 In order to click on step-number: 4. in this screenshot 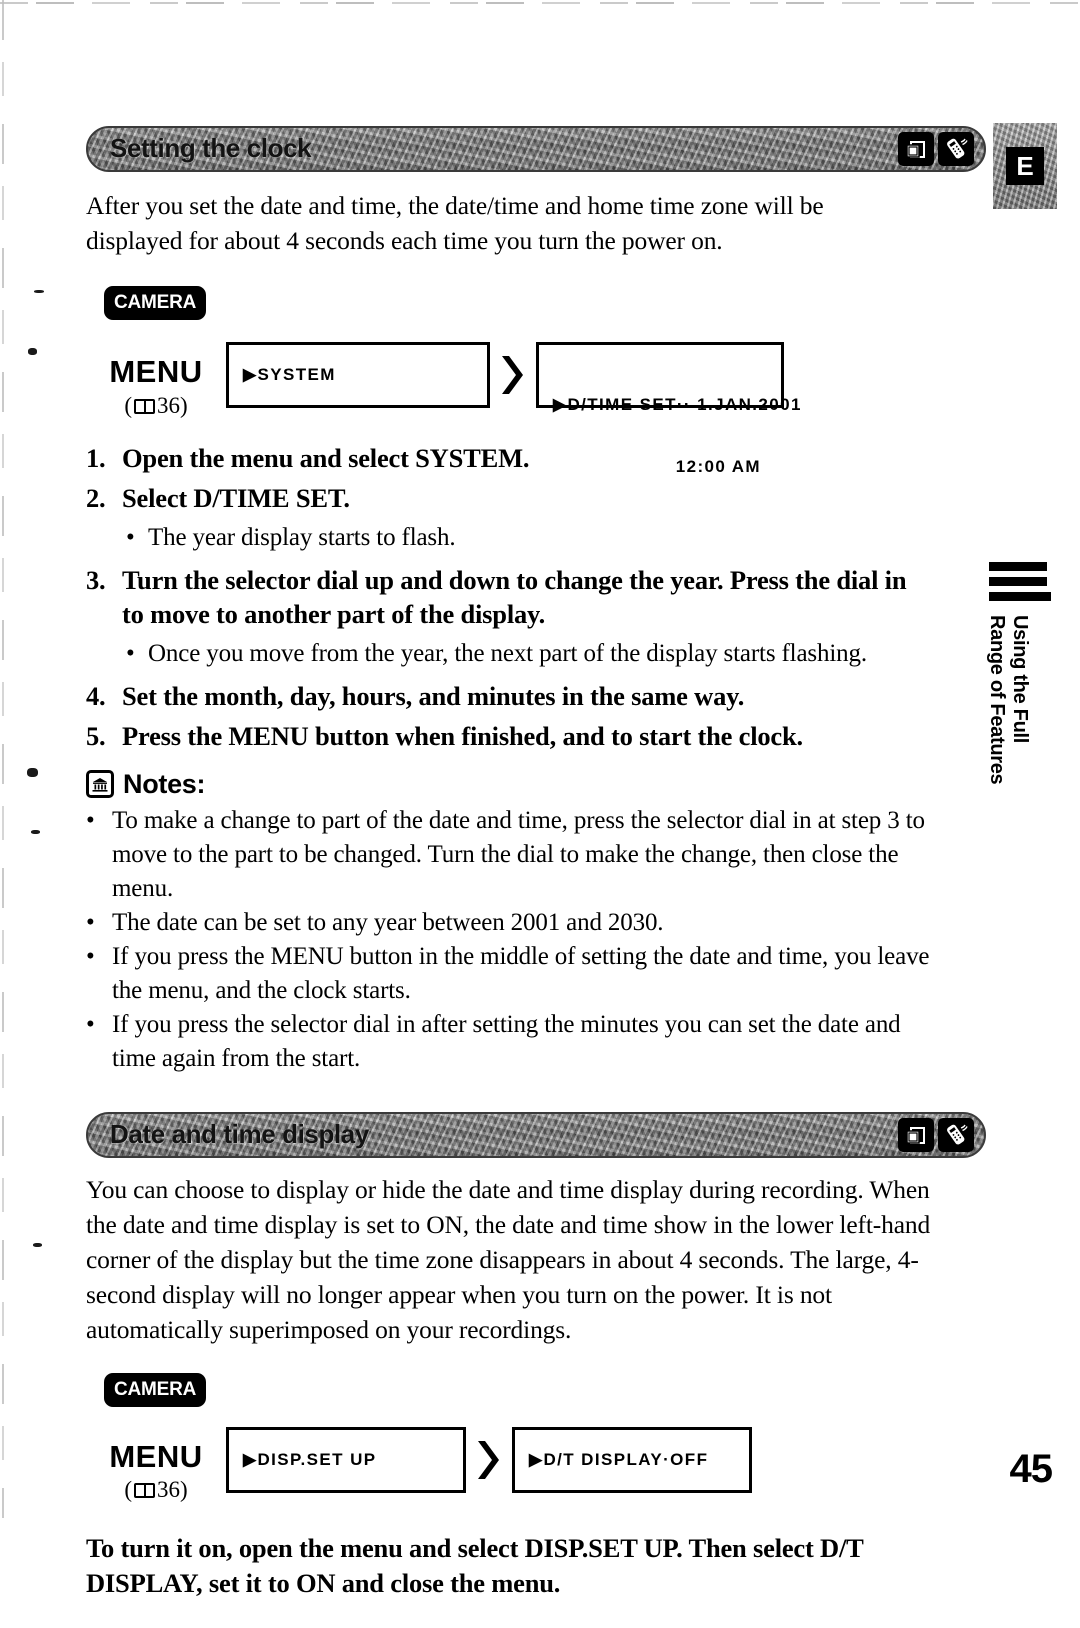, I will do `click(96, 695)`.